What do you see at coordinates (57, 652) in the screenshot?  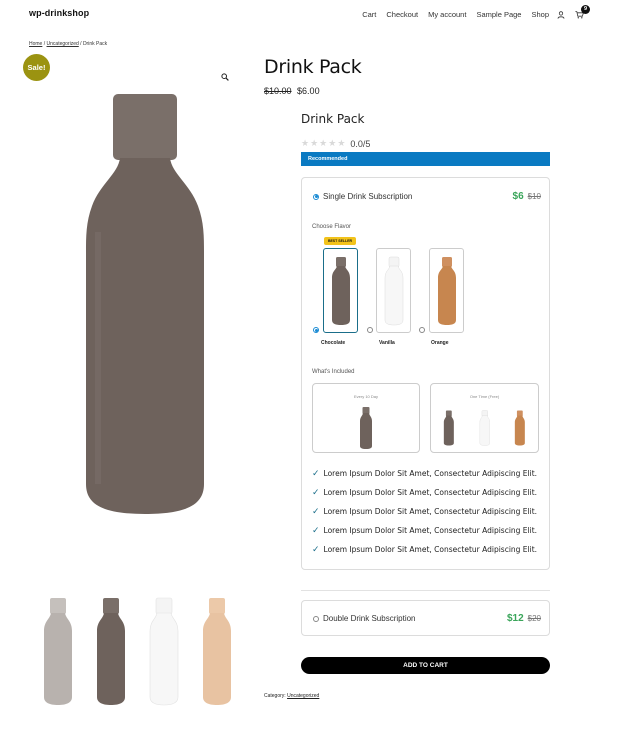 I see `thumbnail-grey` at bounding box center [57, 652].